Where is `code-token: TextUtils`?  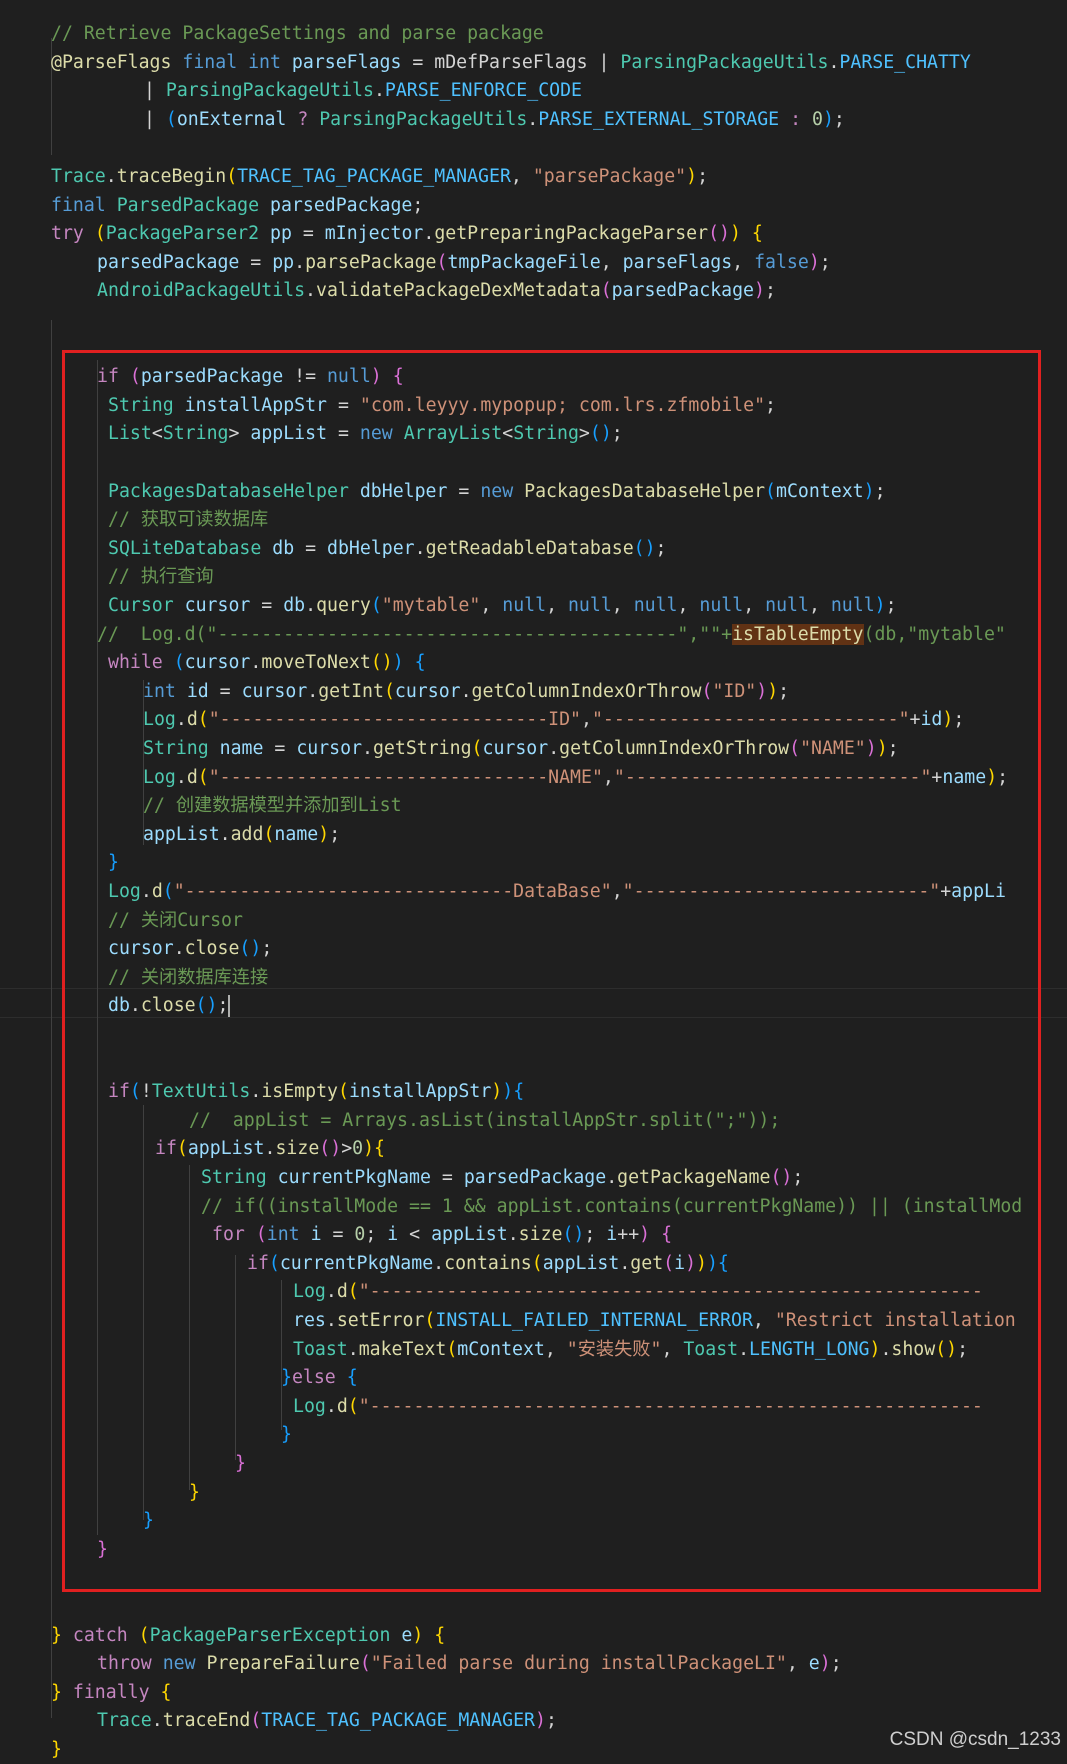
code-token: TextUtils is located at coordinates (201, 1092).